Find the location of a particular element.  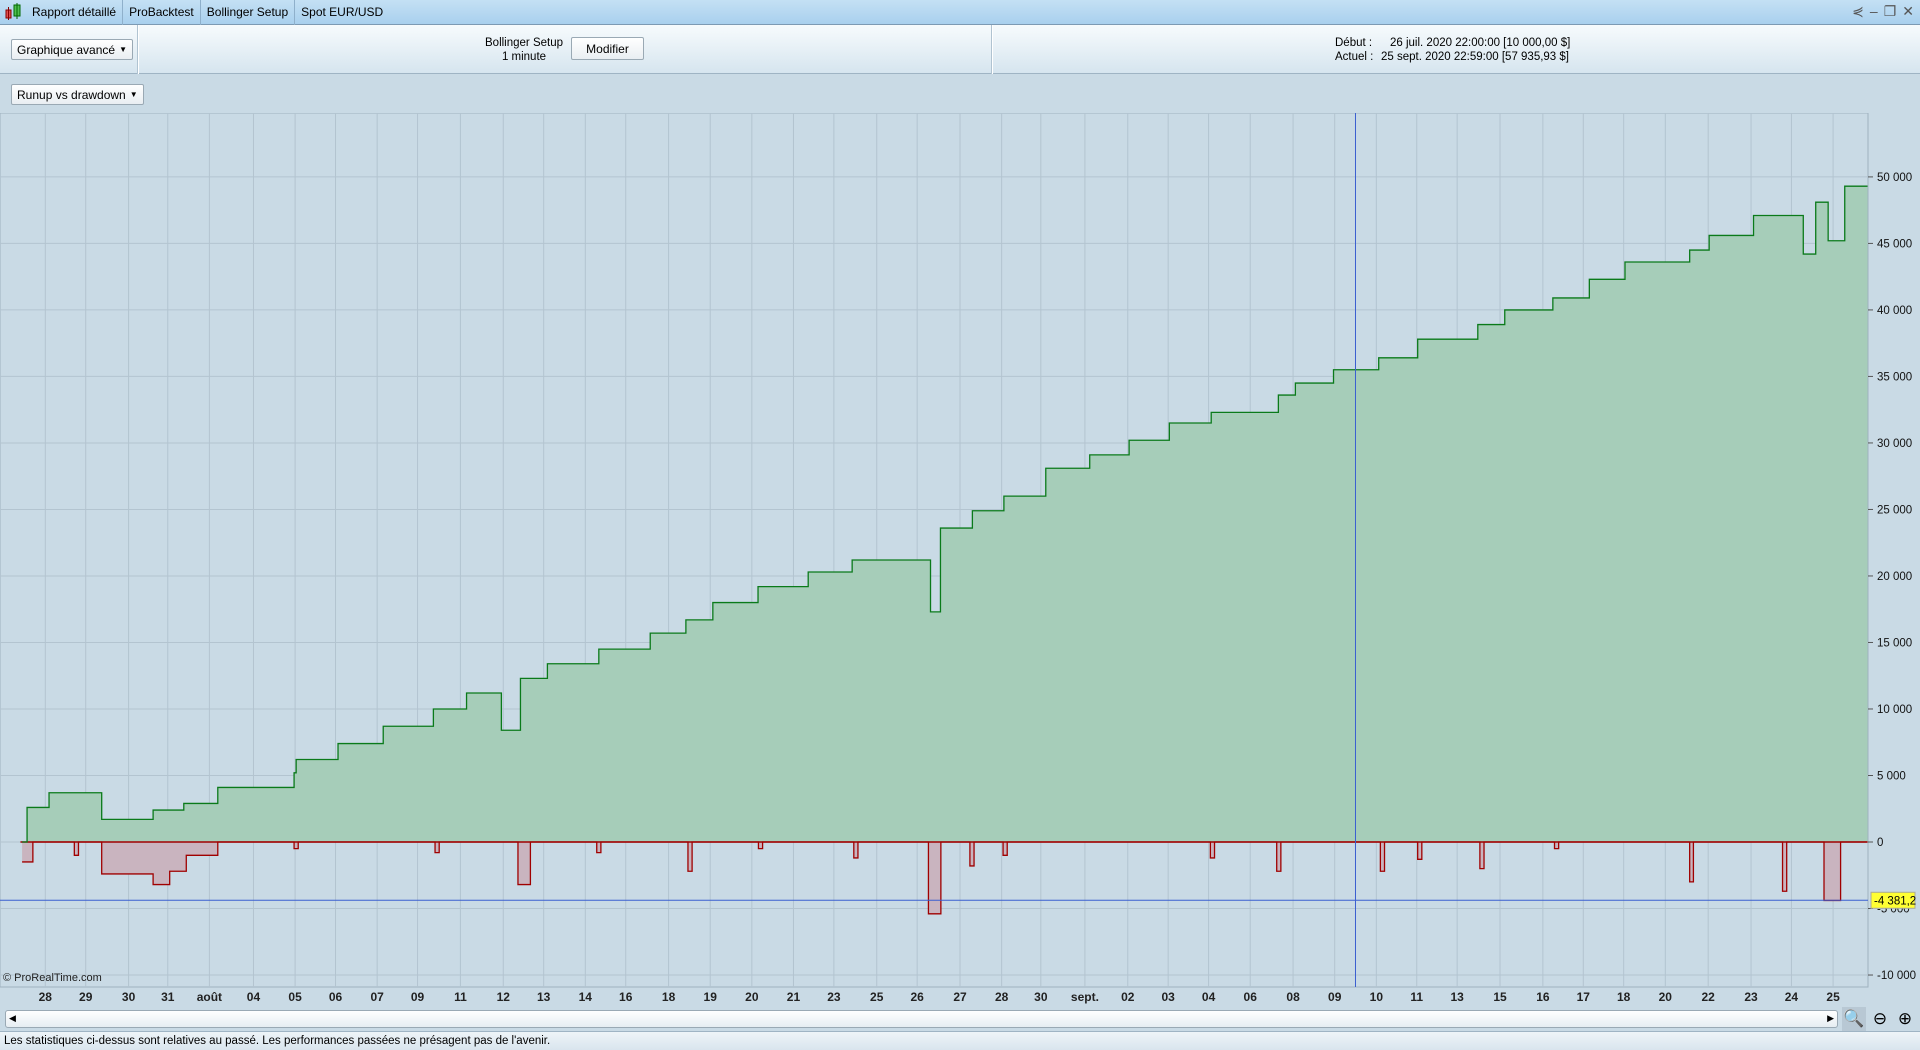

view-select: Graphique avancé ▼ is located at coordinates (72, 49).